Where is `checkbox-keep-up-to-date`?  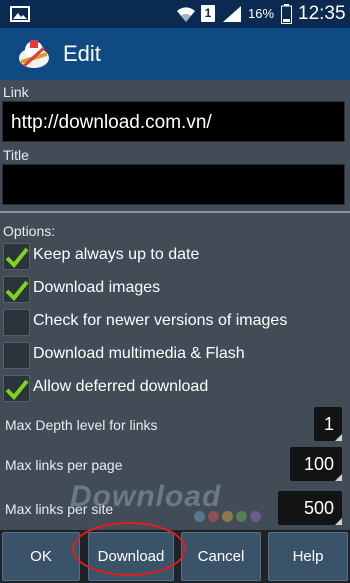 checkbox-keep-up-to-date is located at coordinates (16, 256).